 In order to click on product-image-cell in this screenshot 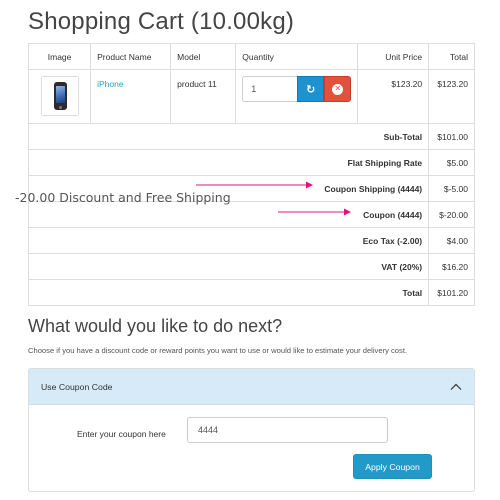, I will do `click(59, 96)`.